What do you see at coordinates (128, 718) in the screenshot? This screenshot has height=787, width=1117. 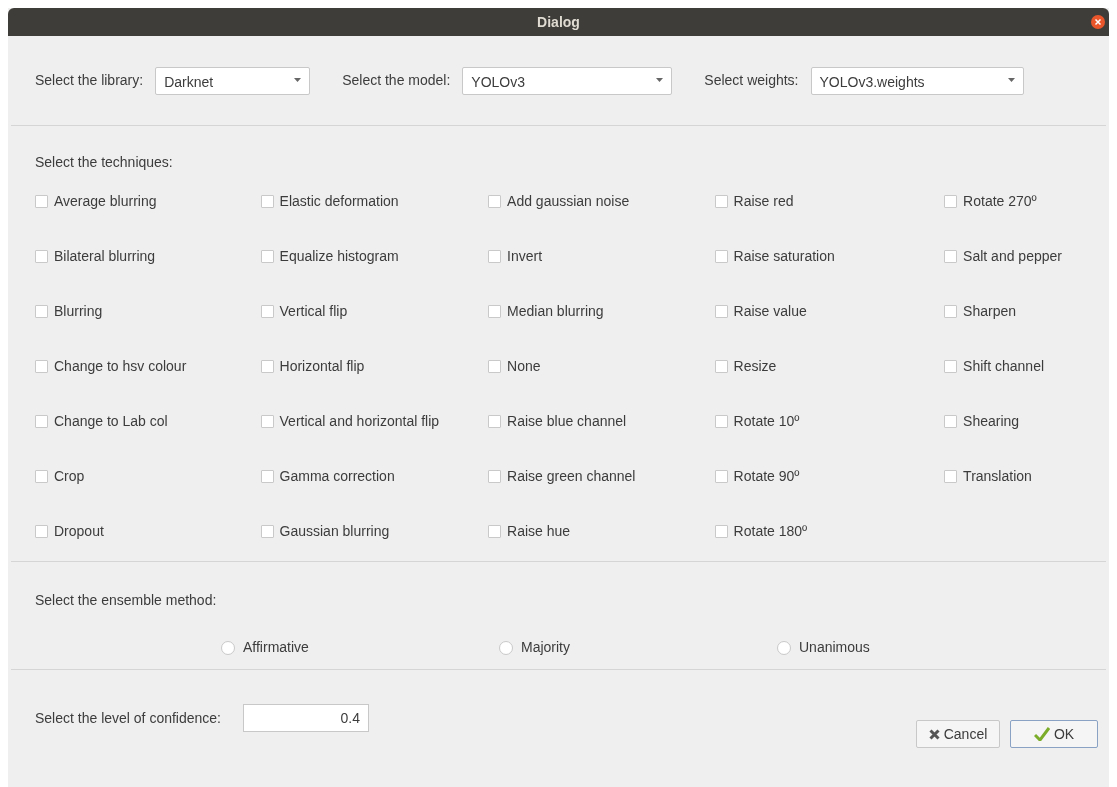 I see `confidence-label: Select the level of confidence:` at bounding box center [128, 718].